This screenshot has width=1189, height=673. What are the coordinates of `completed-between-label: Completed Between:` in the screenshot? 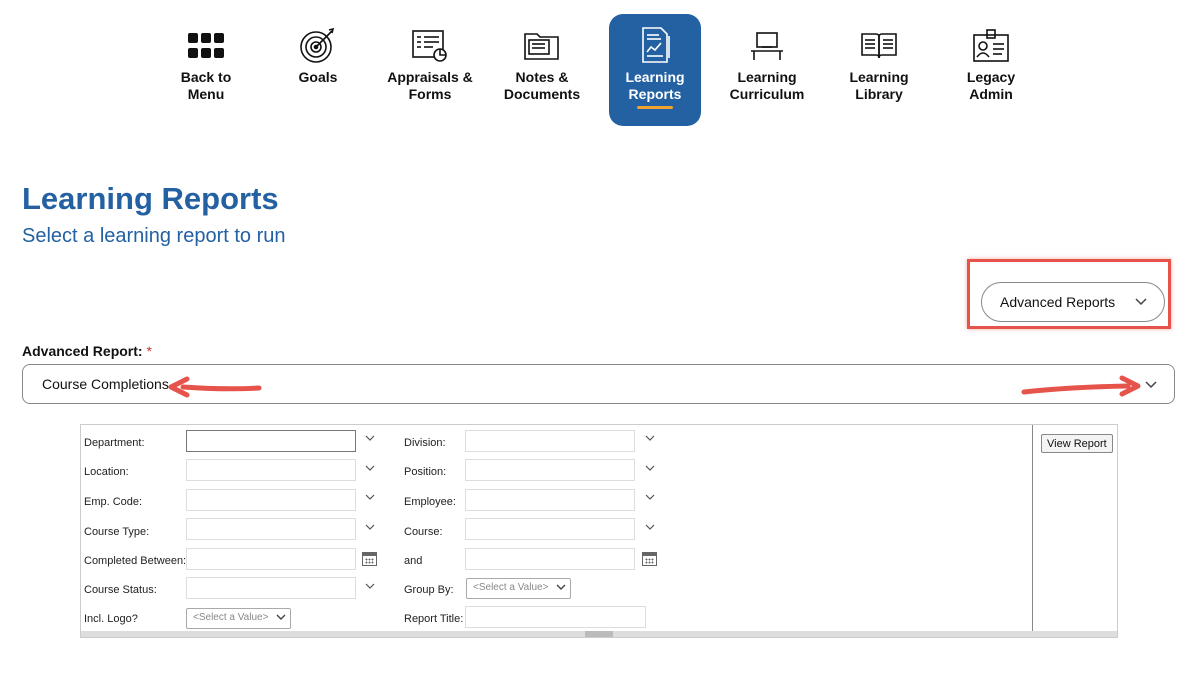 It's located at (135, 561).